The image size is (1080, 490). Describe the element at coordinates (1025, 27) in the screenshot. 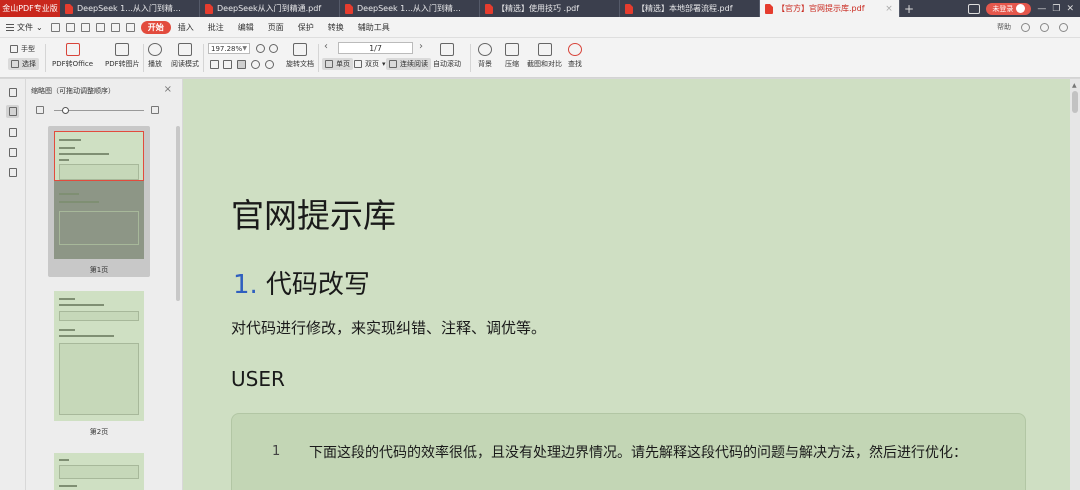

I see `feedback-icon` at that location.